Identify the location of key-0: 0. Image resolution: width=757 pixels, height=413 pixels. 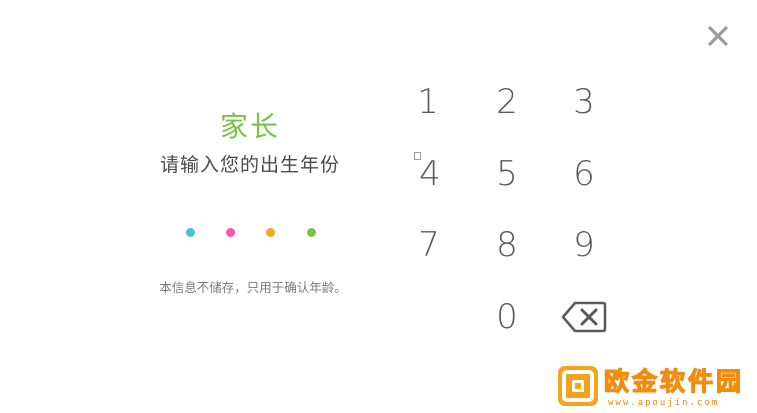
(507, 317).